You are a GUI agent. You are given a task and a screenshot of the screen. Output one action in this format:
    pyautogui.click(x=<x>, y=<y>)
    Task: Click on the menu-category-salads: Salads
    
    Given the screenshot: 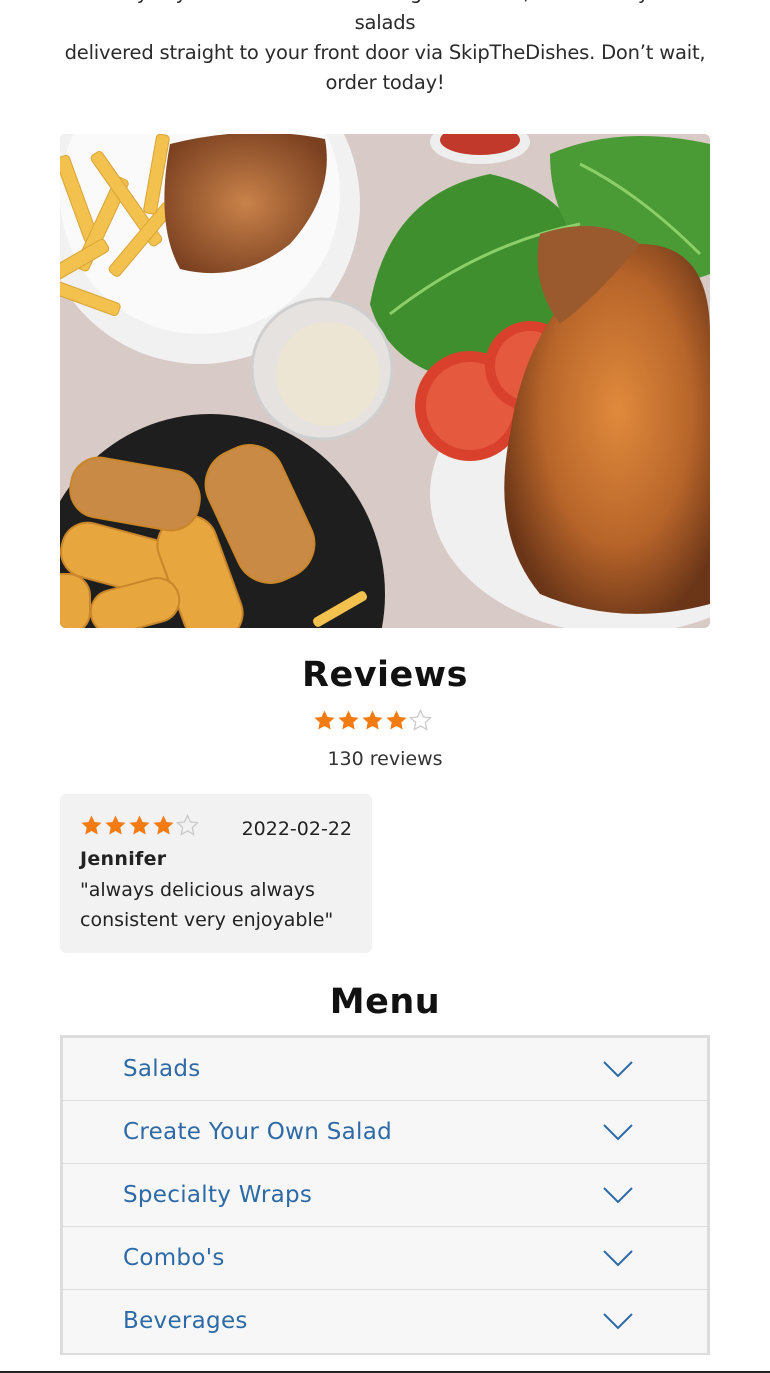 What is the action you would take?
    pyautogui.click(x=385, y=1069)
    